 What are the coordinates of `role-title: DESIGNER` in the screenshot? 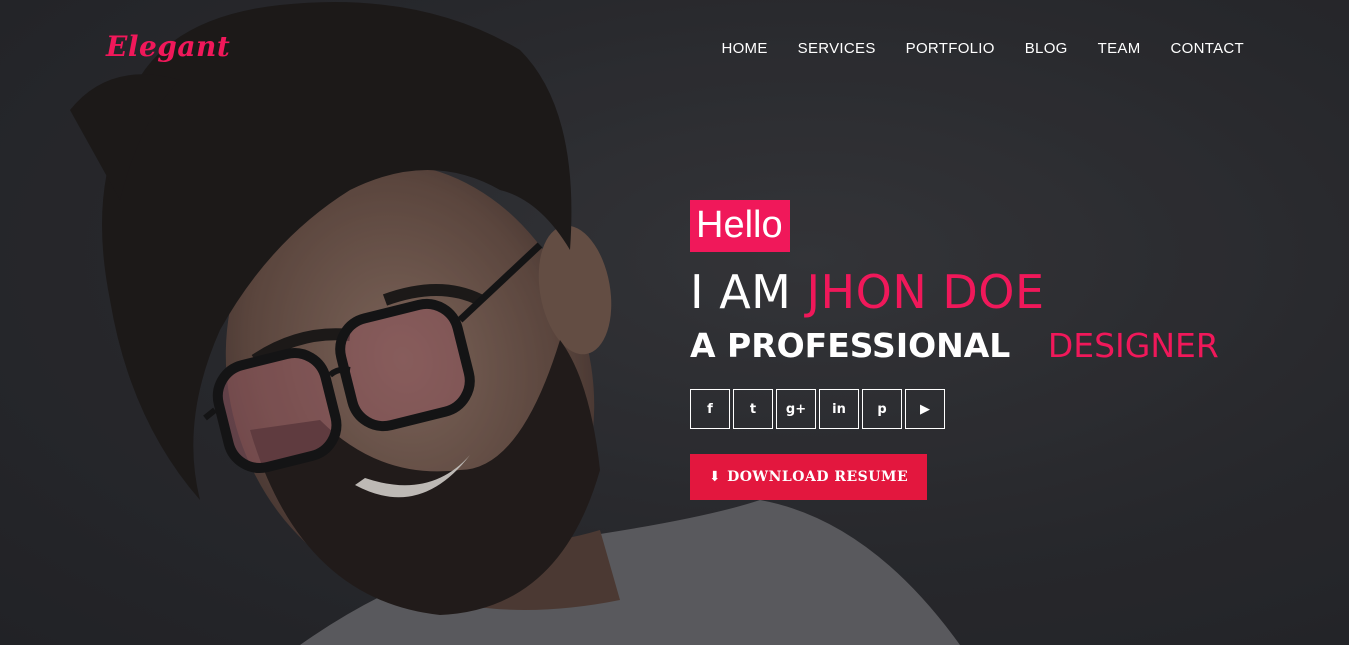 It's located at (1133, 345).